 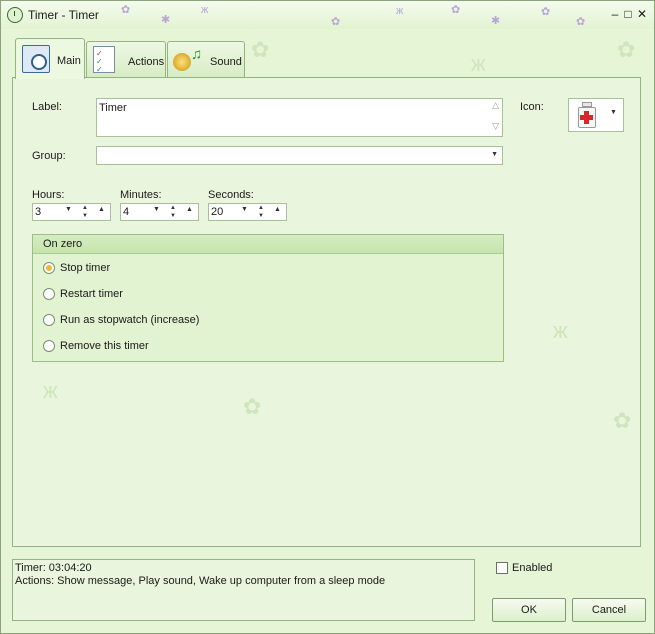 What do you see at coordinates (299, 117) in the screenshot?
I see `label-textarea: Timer △ ▽` at bounding box center [299, 117].